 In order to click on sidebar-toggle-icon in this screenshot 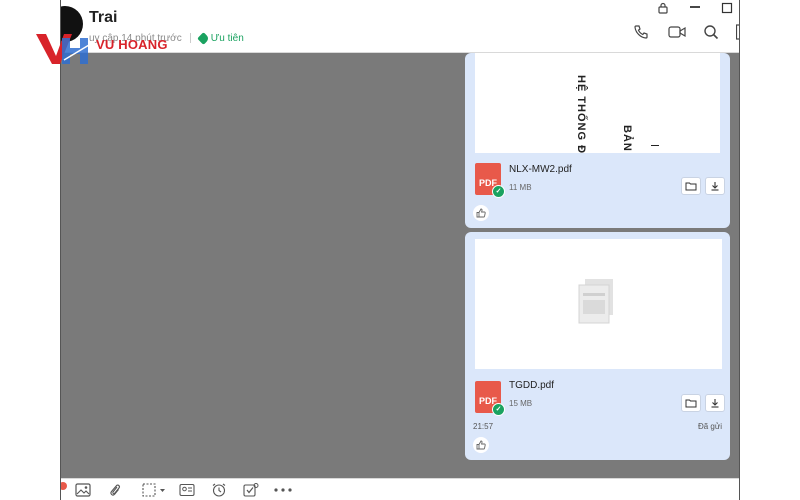, I will do `click(735, 32)`.